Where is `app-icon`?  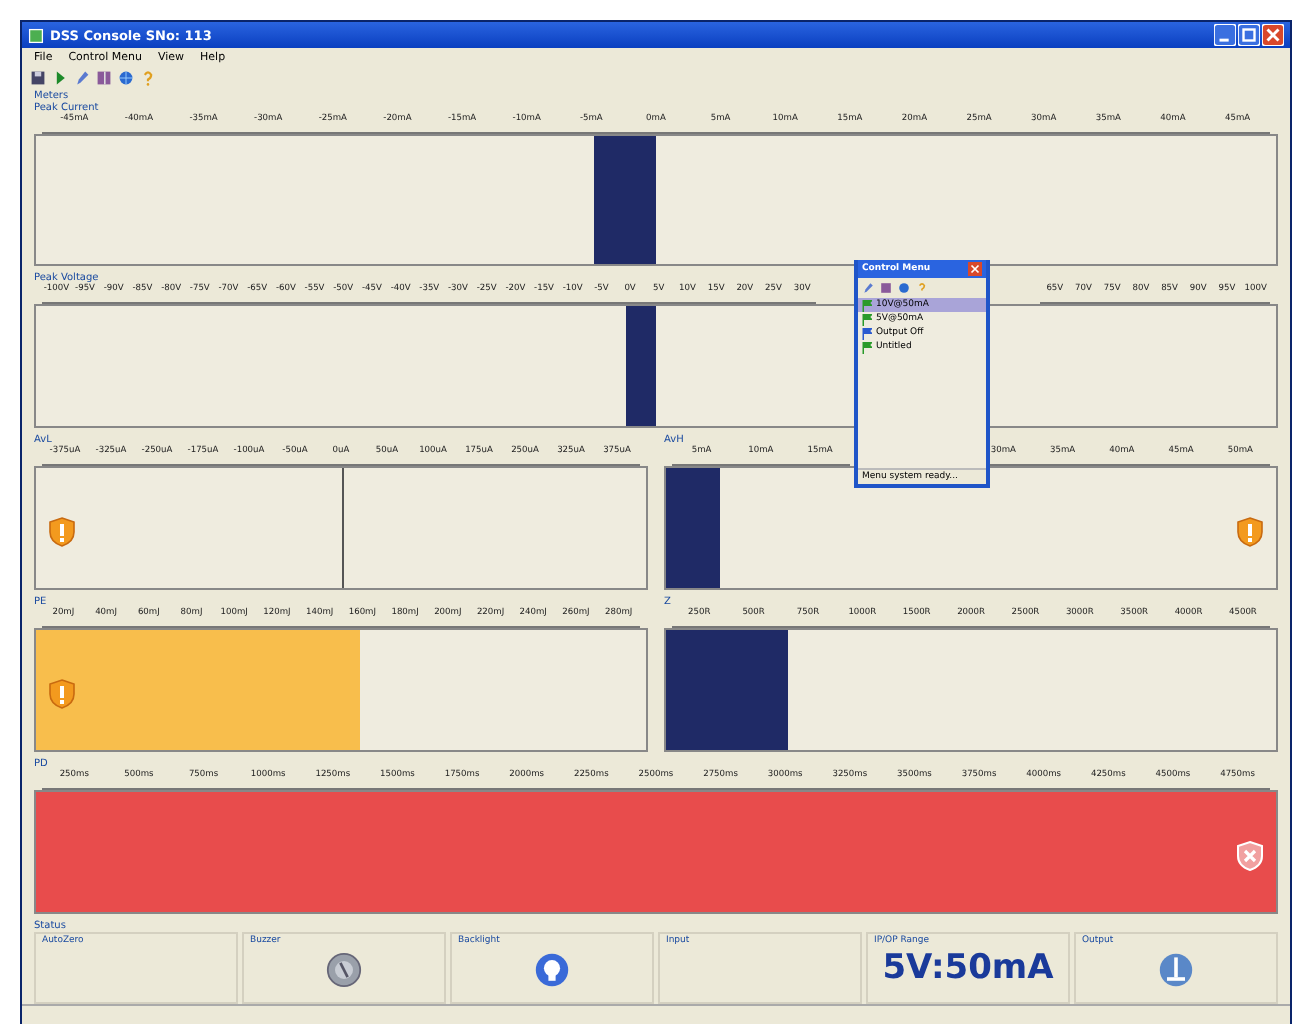
app-icon is located at coordinates (36, 35).